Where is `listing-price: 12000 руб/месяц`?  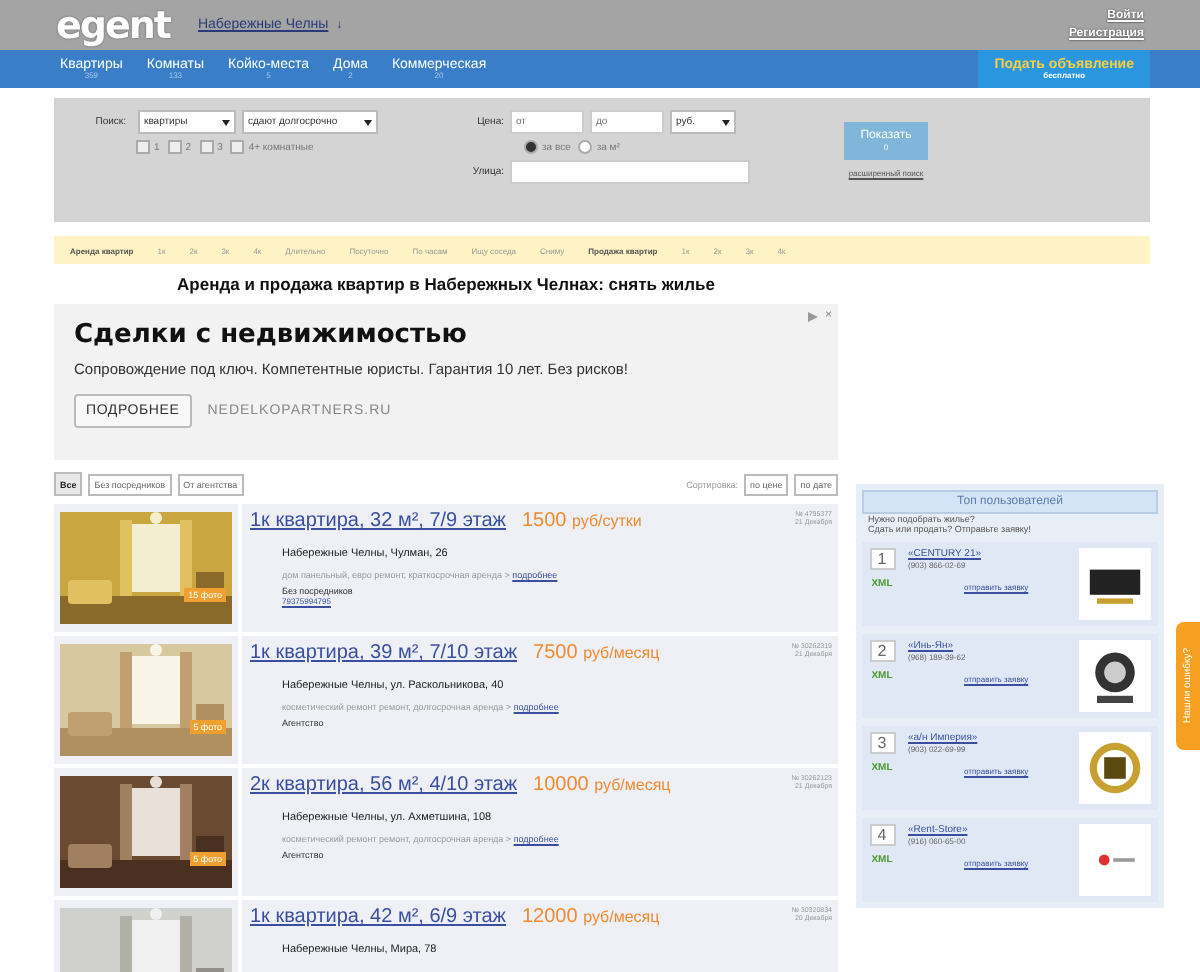
listing-price: 12000 руб/месяц is located at coordinates (590, 917).